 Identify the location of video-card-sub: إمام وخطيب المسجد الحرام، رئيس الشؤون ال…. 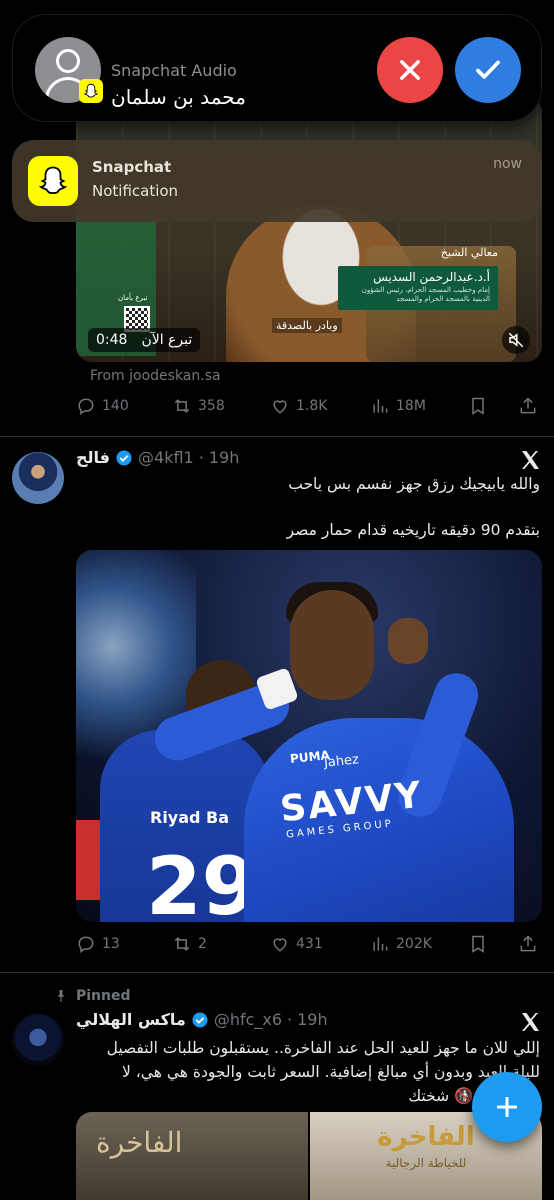
(425, 294).